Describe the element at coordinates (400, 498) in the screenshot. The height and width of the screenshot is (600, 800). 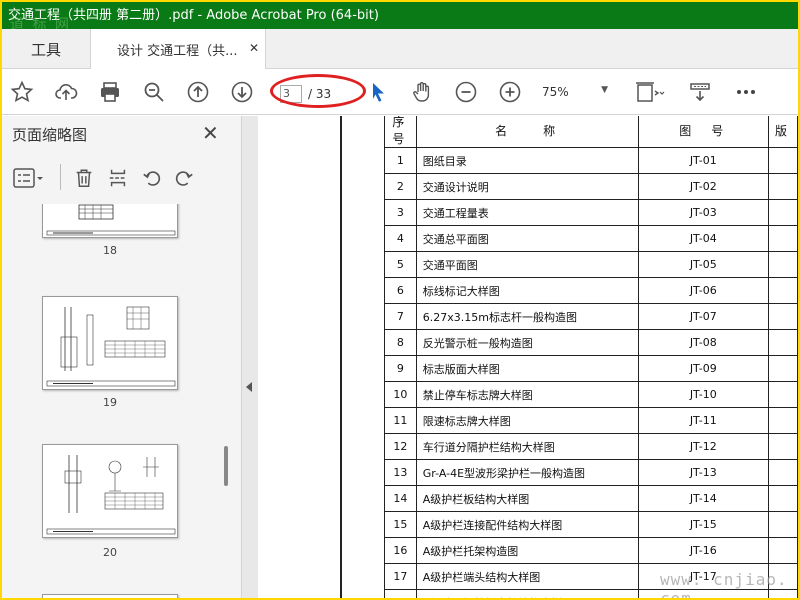
I see `row-number: 14` at that location.